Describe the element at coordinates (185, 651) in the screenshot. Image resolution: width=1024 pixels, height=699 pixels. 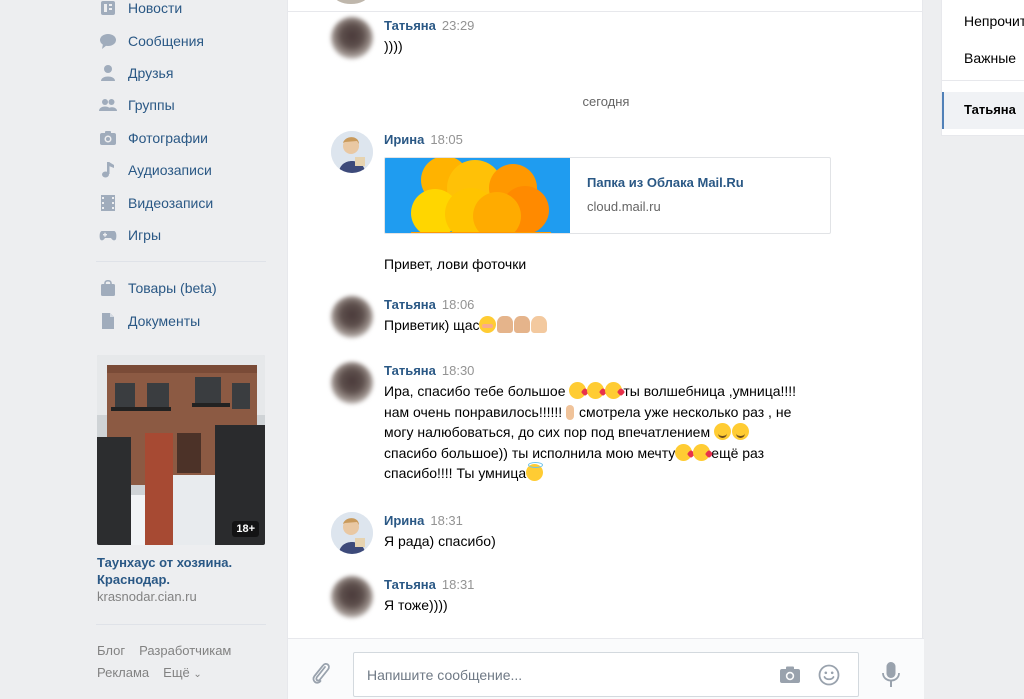
I see `footer-link-developers: Разработчикам` at that location.